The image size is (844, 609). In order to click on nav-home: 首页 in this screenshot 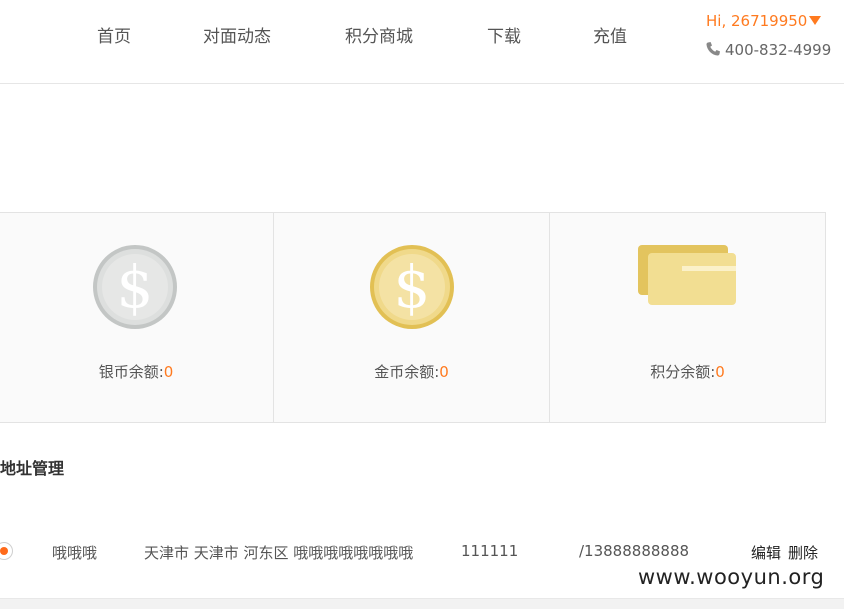, I will do `click(114, 34)`.